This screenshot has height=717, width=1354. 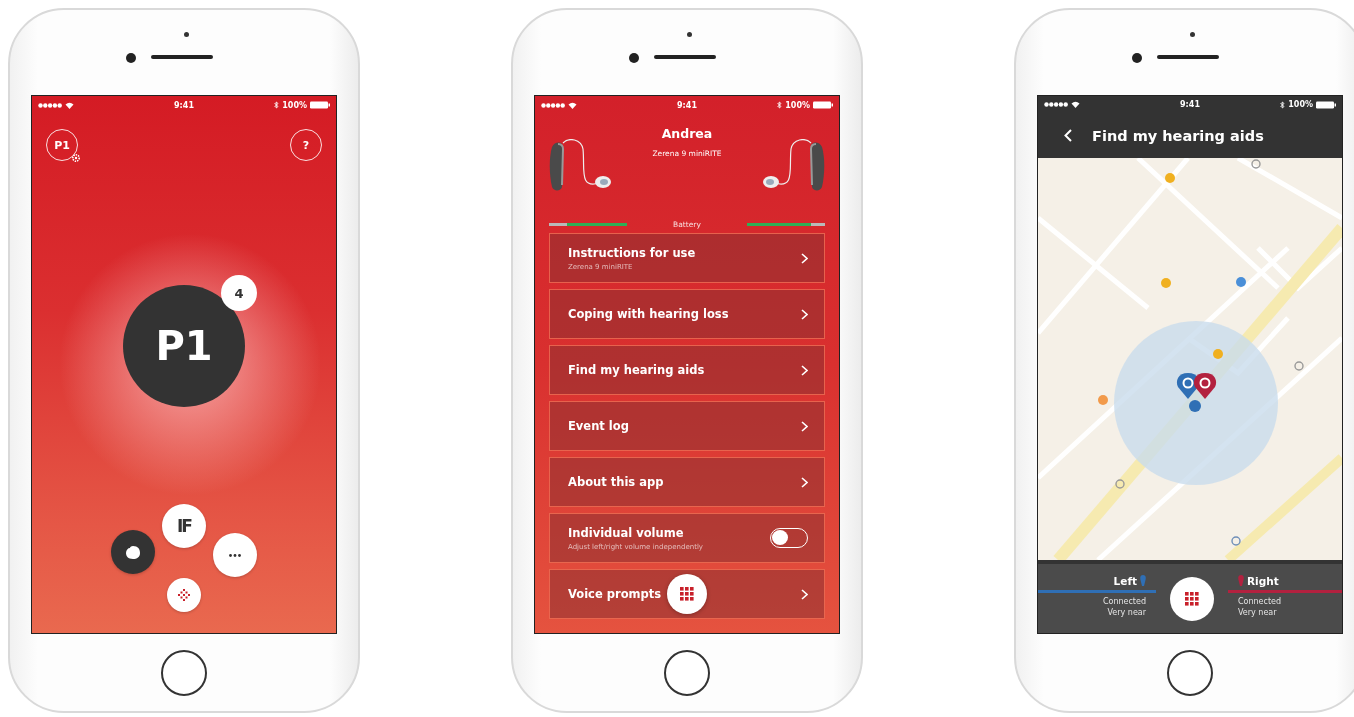 I want to click on menu-row-title: Individual volume, so click(x=626, y=532).